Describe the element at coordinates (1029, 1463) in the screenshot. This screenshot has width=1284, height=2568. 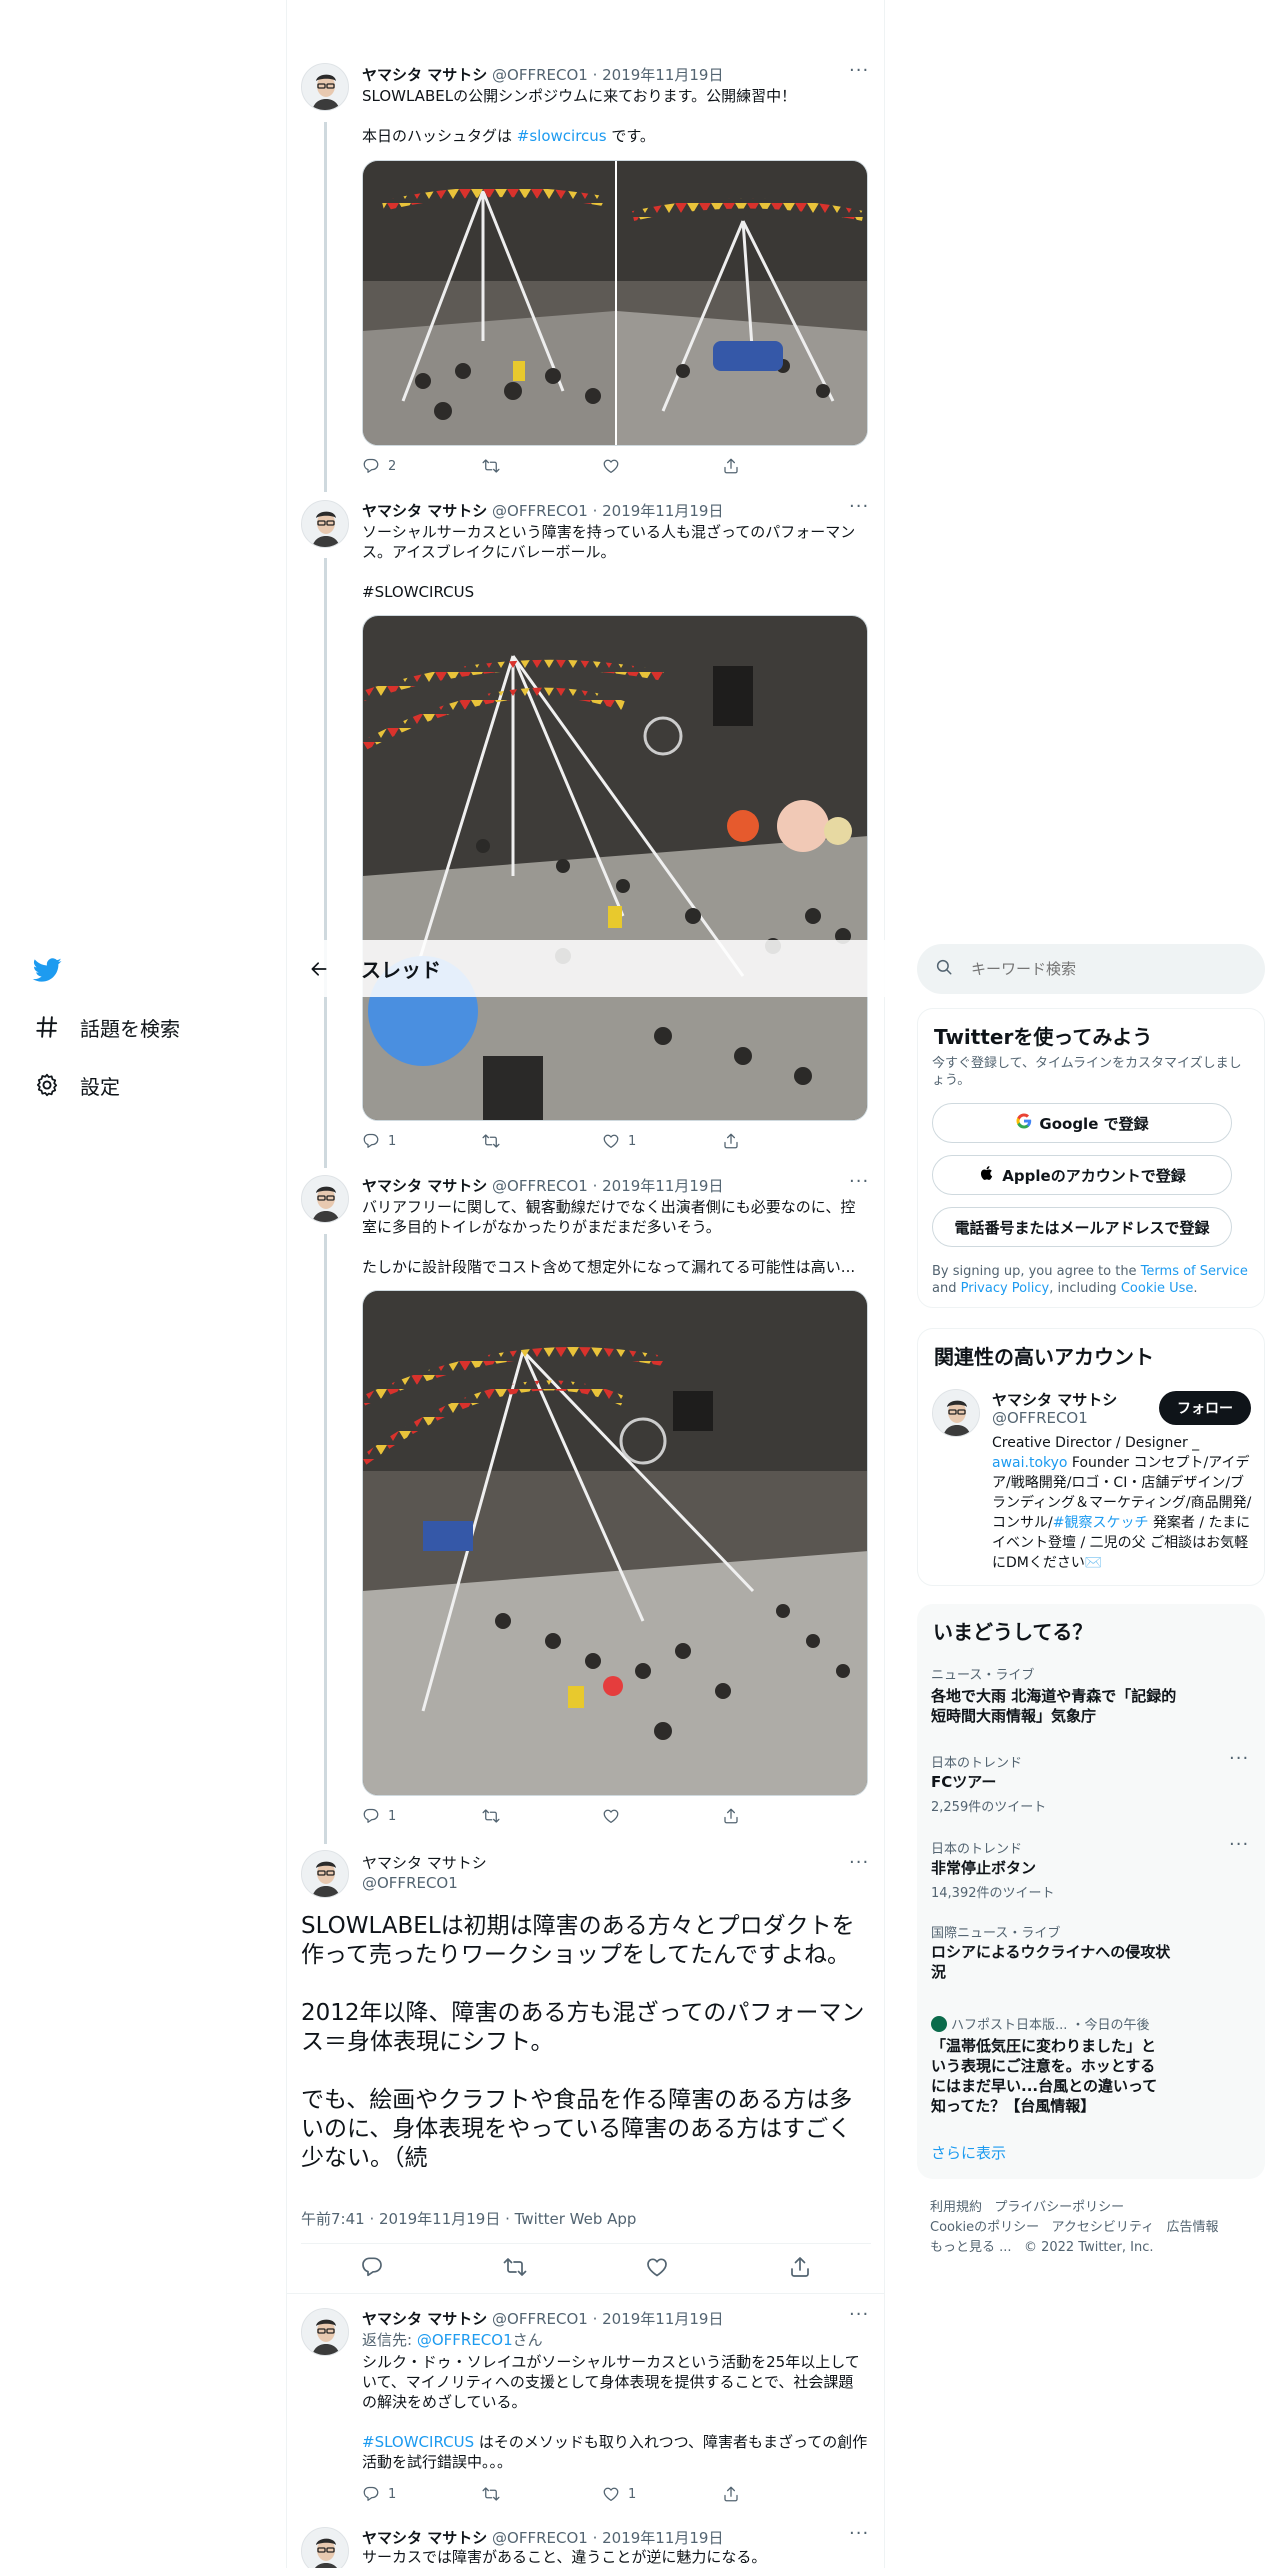
I see `bio-link: awai.tokyo` at that location.